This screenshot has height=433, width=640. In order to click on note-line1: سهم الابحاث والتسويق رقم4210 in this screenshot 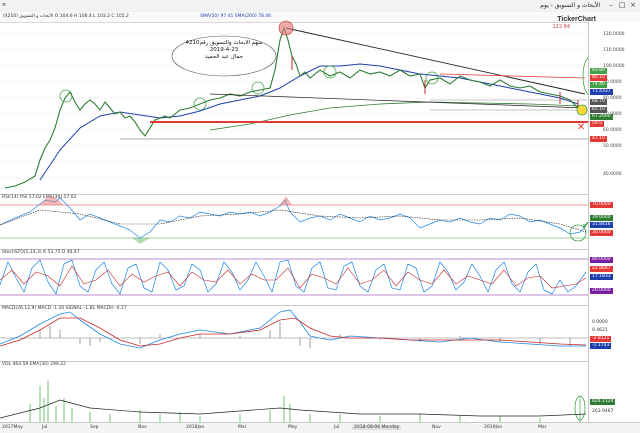, I will do `click(224, 43)`.